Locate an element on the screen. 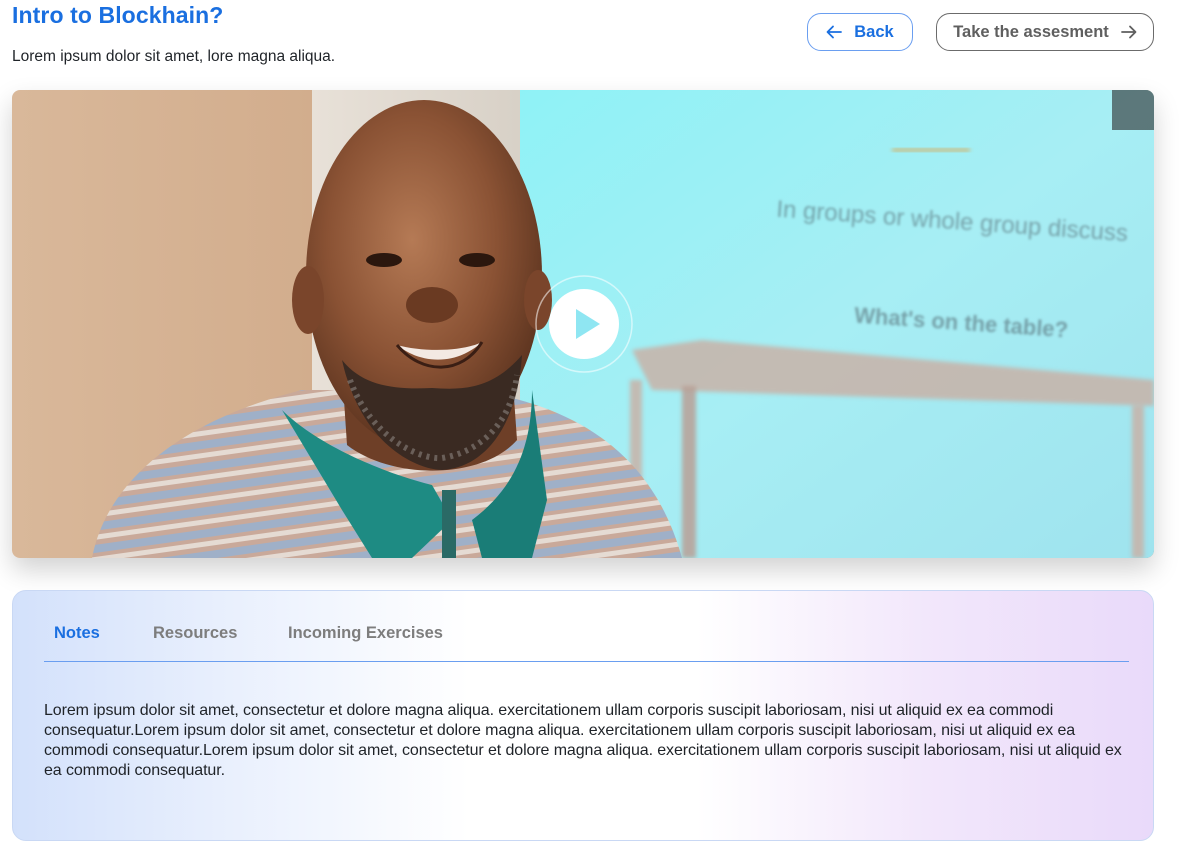  back-button-label: Back is located at coordinates (874, 31).